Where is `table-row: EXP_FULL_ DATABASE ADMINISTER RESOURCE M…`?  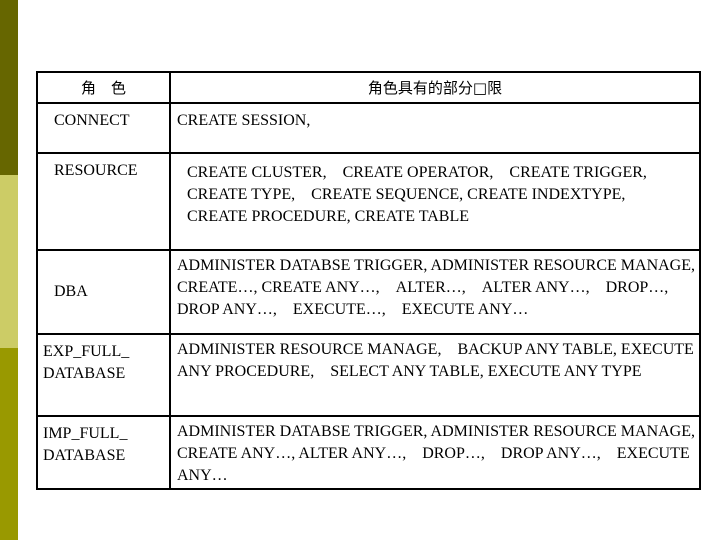 table-row: EXP_FULL_ DATABASE ADMINISTER RESOURCE M… is located at coordinates (368, 375).